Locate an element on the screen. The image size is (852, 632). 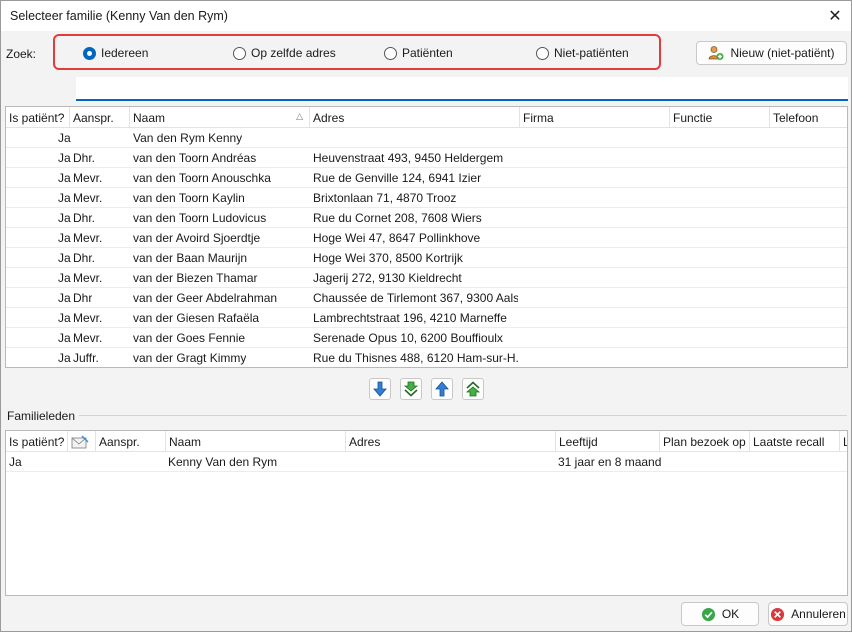
move-all-down-button is located at coordinates (411, 389).